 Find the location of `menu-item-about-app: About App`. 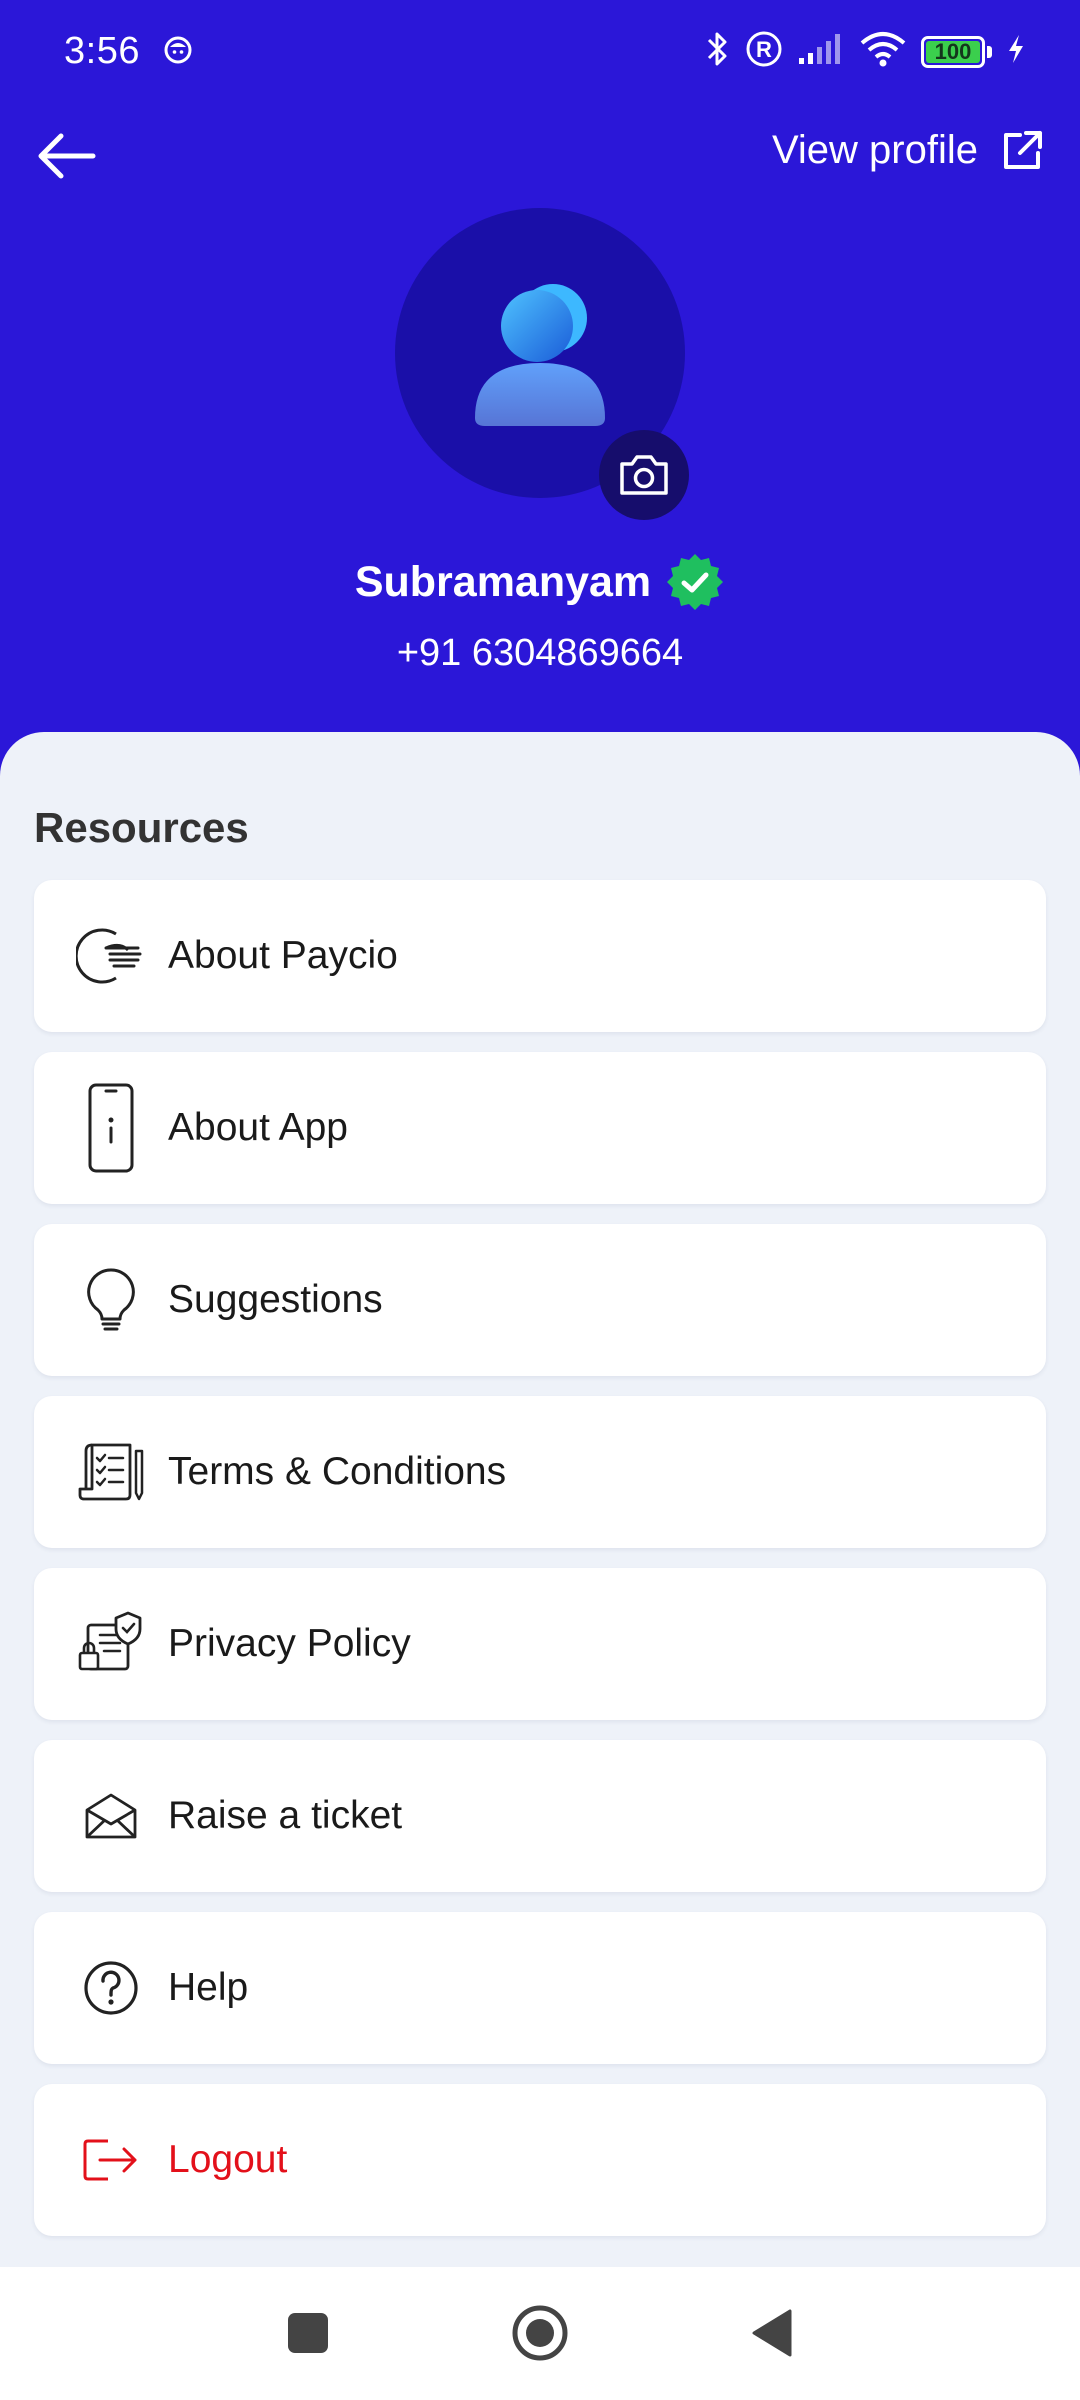

menu-item-about-app: About App is located at coordinates (540, 1128).